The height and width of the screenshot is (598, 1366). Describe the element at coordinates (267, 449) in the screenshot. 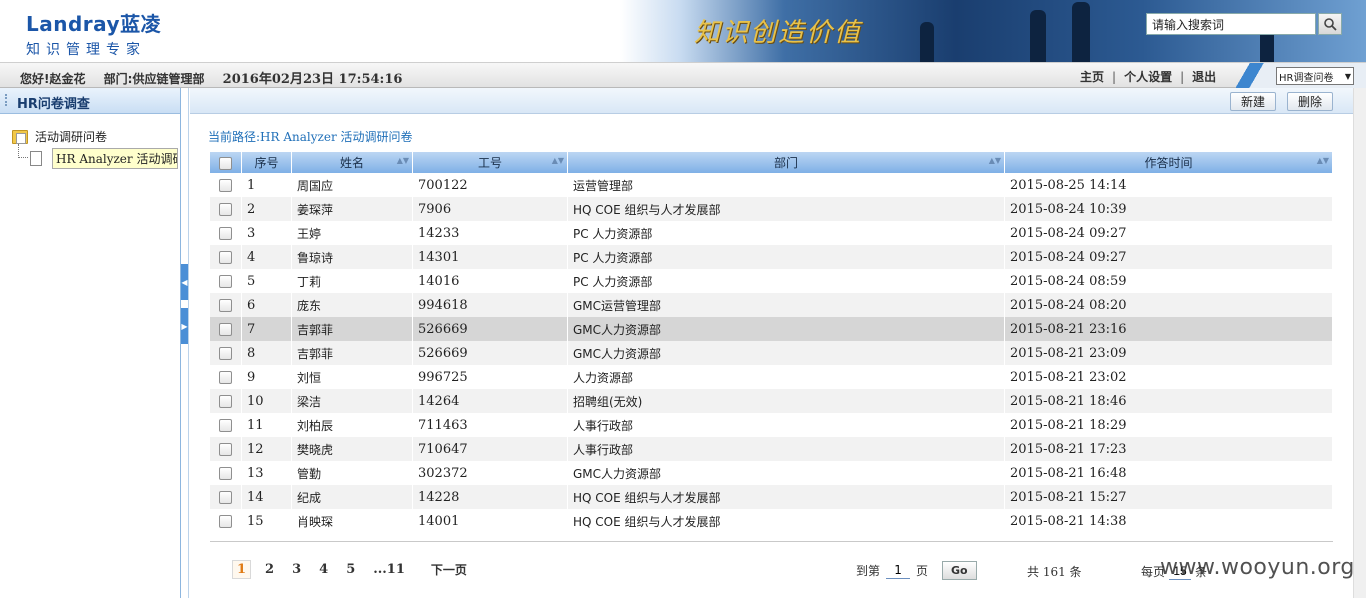

I see `cell-index: 12` at that location.